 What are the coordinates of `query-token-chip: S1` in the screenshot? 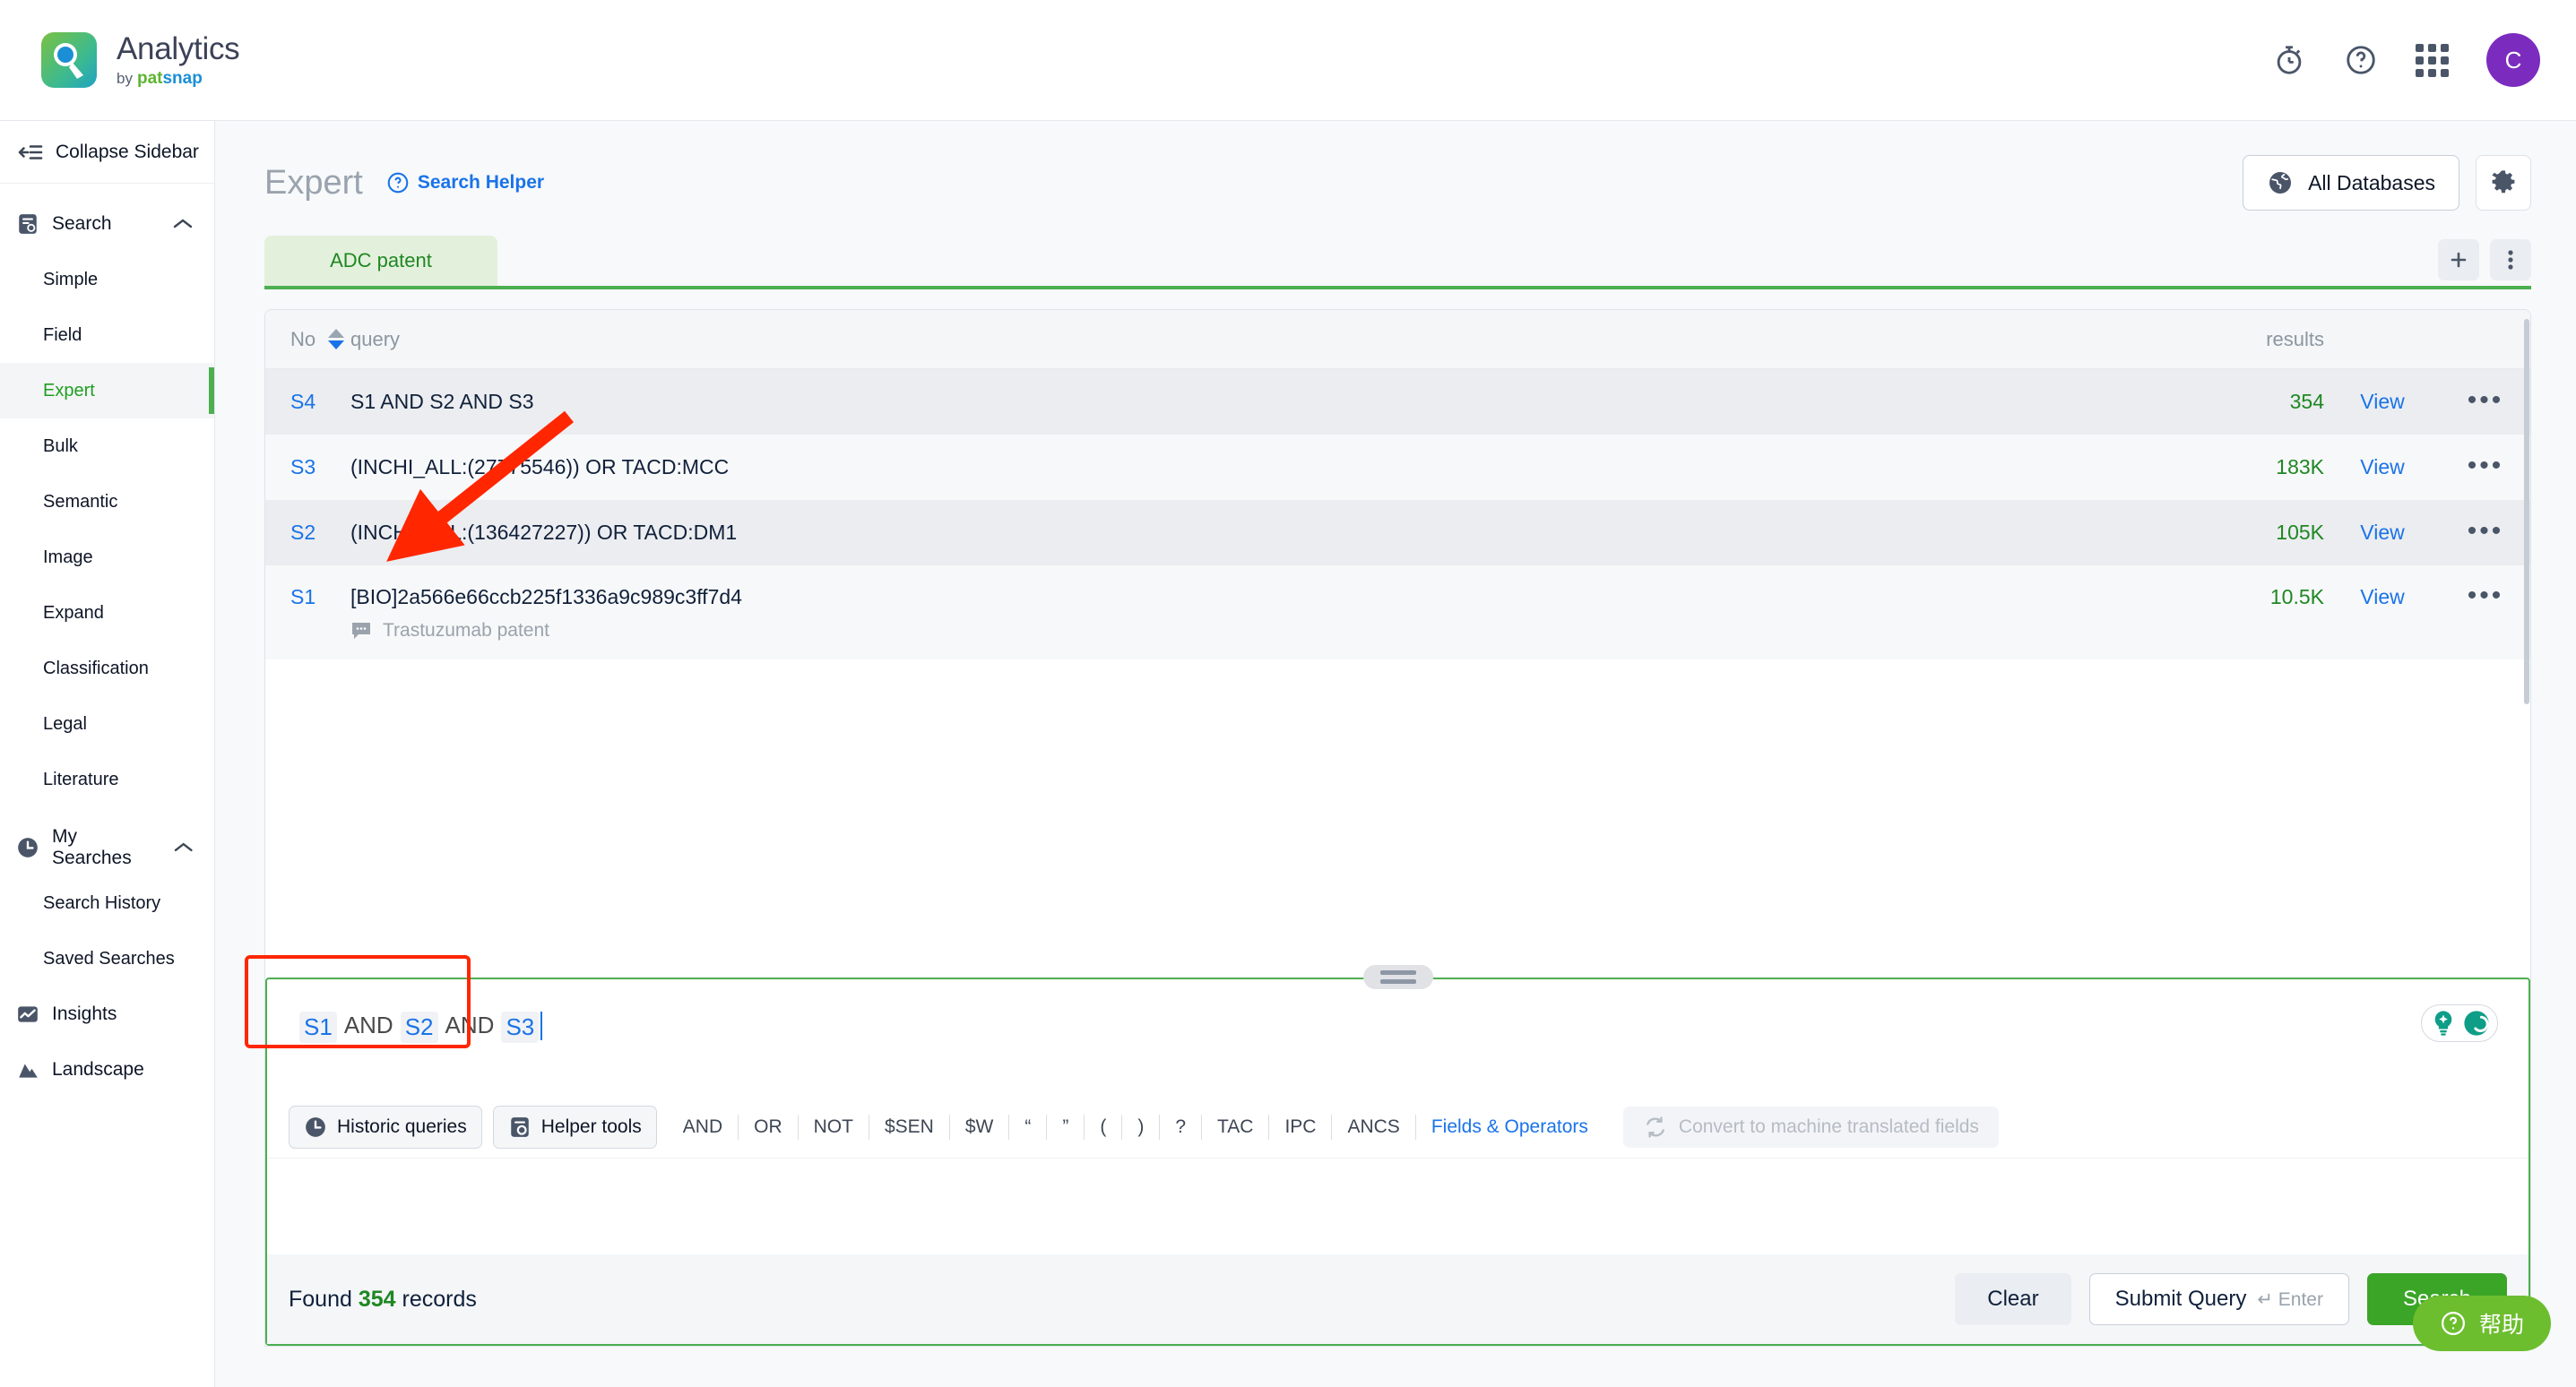 It's located at (318, 1027).